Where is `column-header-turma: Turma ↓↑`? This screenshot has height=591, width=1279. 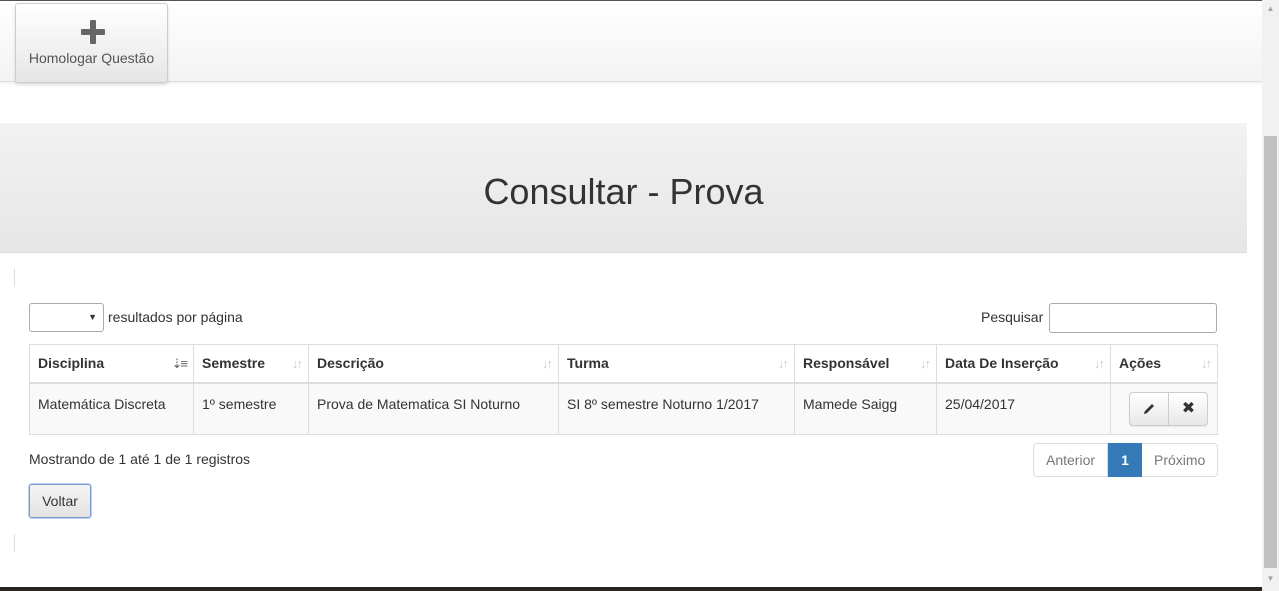
column-header-turma: Turma ↓↑ is located at coordinates (676, 364).